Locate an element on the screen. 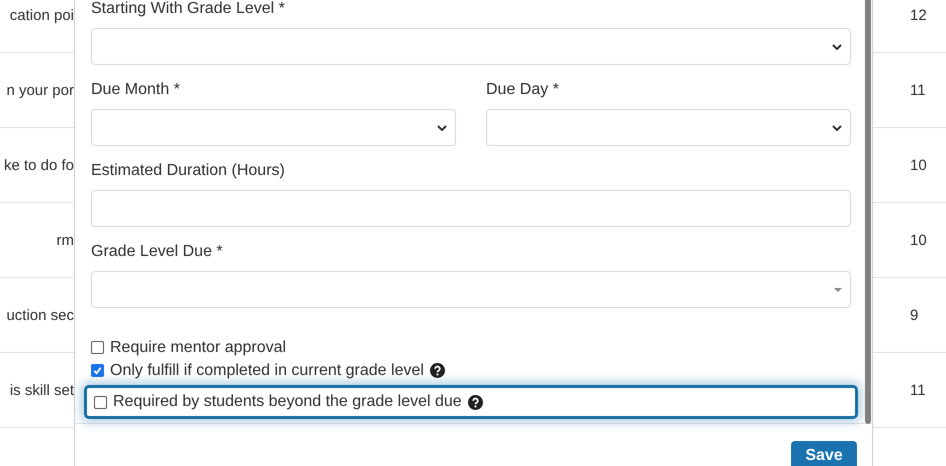  scrollbar is located at coordinates (868, 212).